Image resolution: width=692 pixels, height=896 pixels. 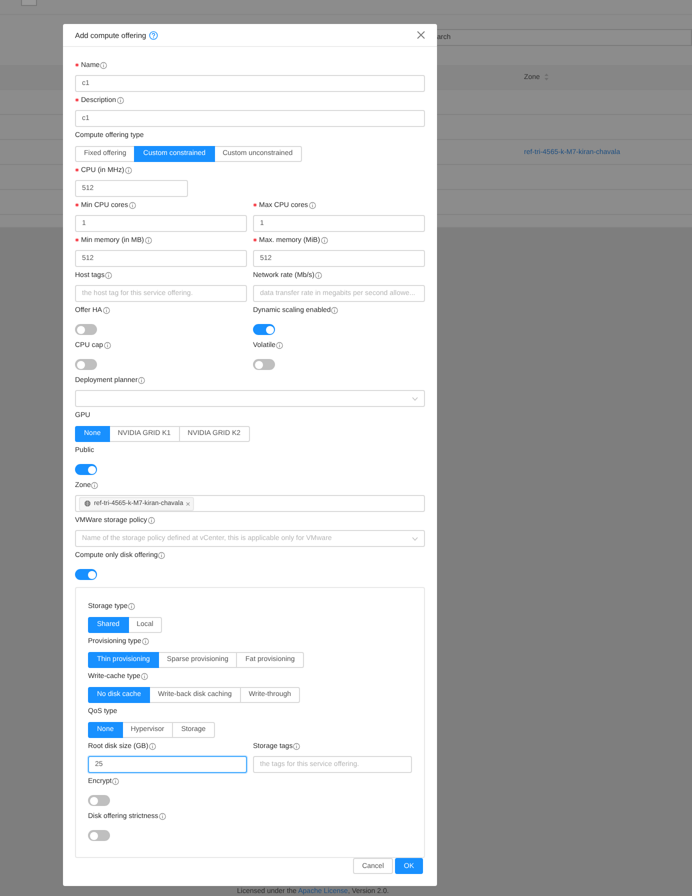 What do you see at coordinates (250, 398) in the screenshot?
I see `select-field` at bounding box center [250, 398].